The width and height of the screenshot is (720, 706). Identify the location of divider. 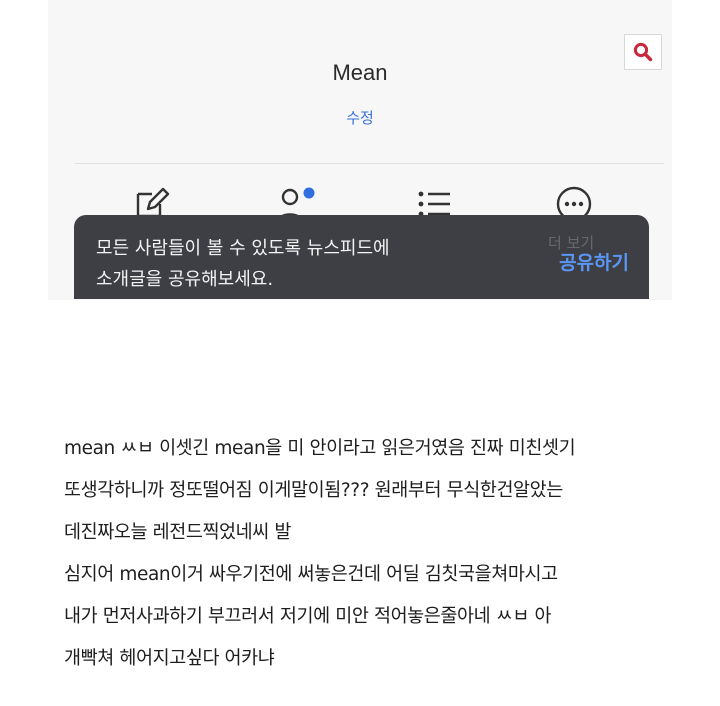
(369, 163).